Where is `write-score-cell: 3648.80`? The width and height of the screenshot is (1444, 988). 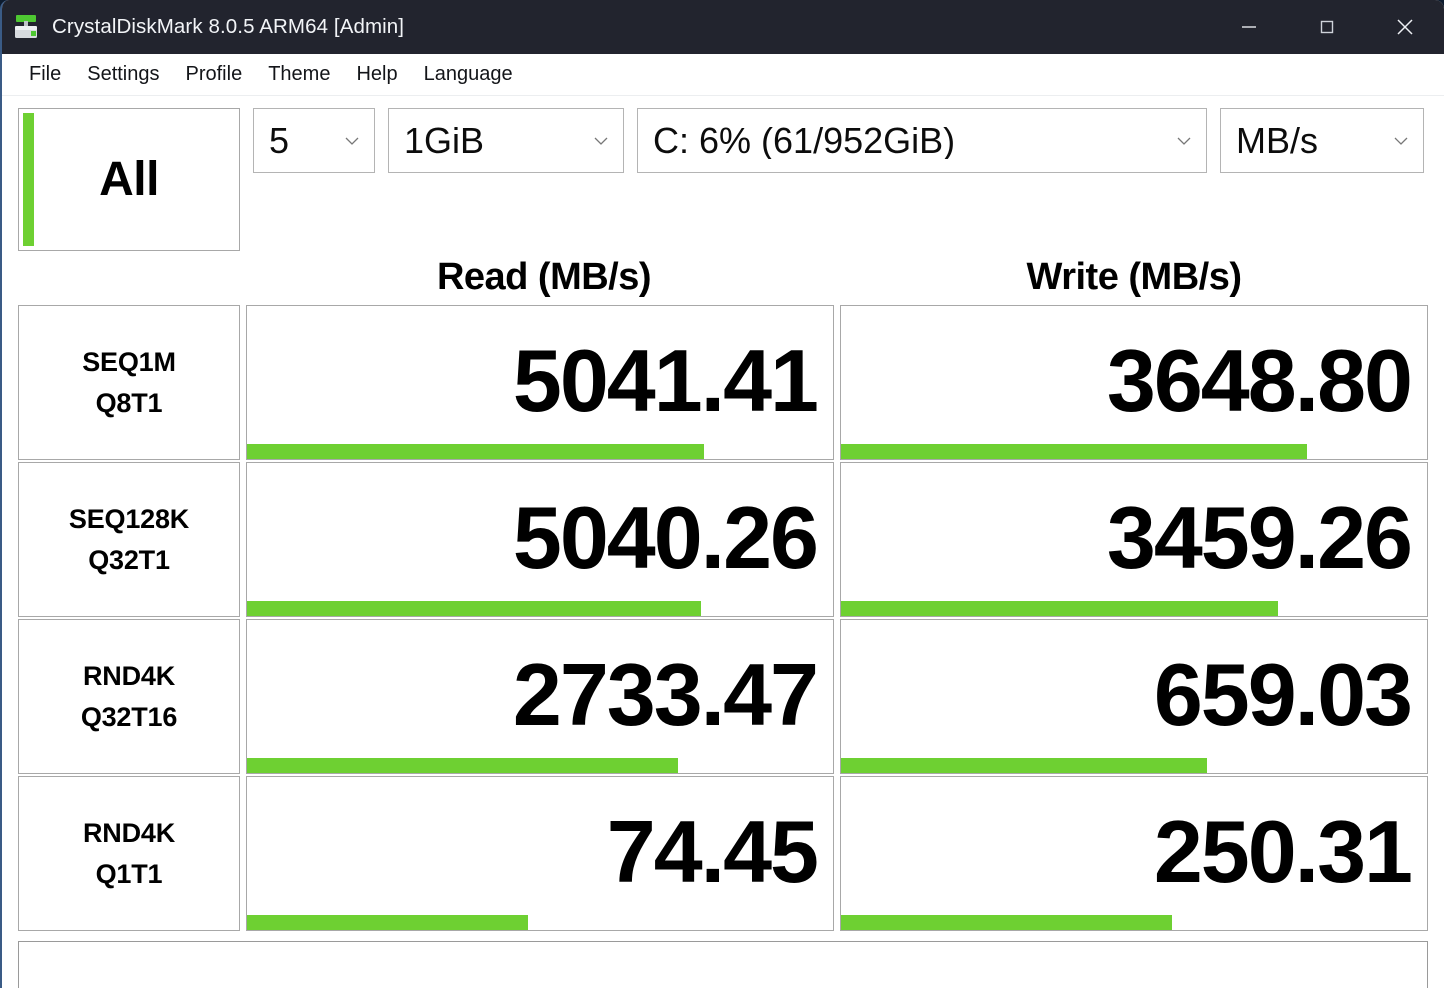 write-score-cell: 3648.80 is located at coordinates (1134, 382).